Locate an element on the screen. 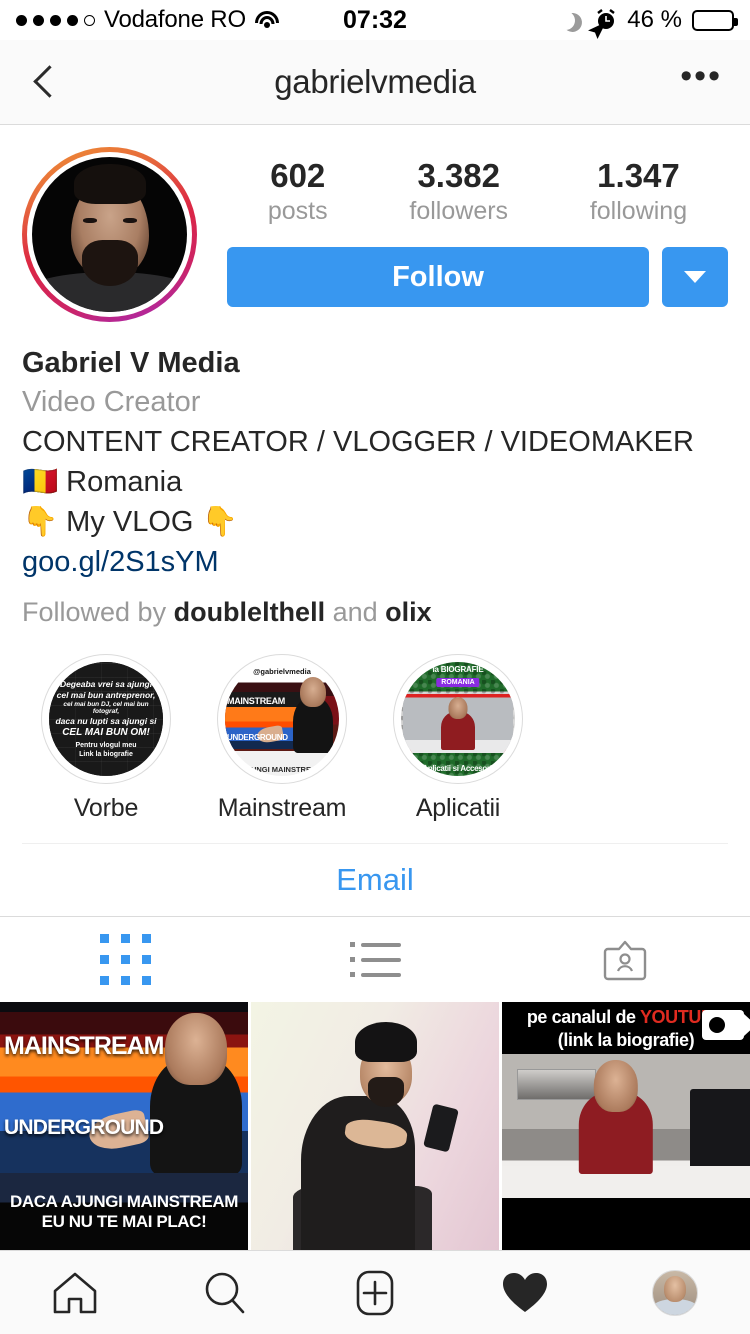  bio-line-1: CONTENT CREATOR / VLOGGER / VIDEOMAKER is located at coordinates (358, 442).